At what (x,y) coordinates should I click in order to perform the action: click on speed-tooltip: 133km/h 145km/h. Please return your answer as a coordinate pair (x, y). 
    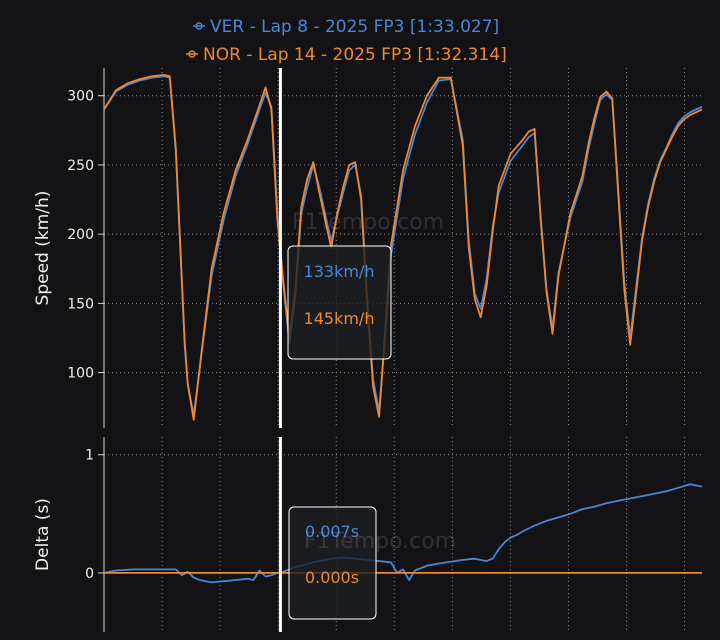
    Looking at the image, I should click on (339, 302).